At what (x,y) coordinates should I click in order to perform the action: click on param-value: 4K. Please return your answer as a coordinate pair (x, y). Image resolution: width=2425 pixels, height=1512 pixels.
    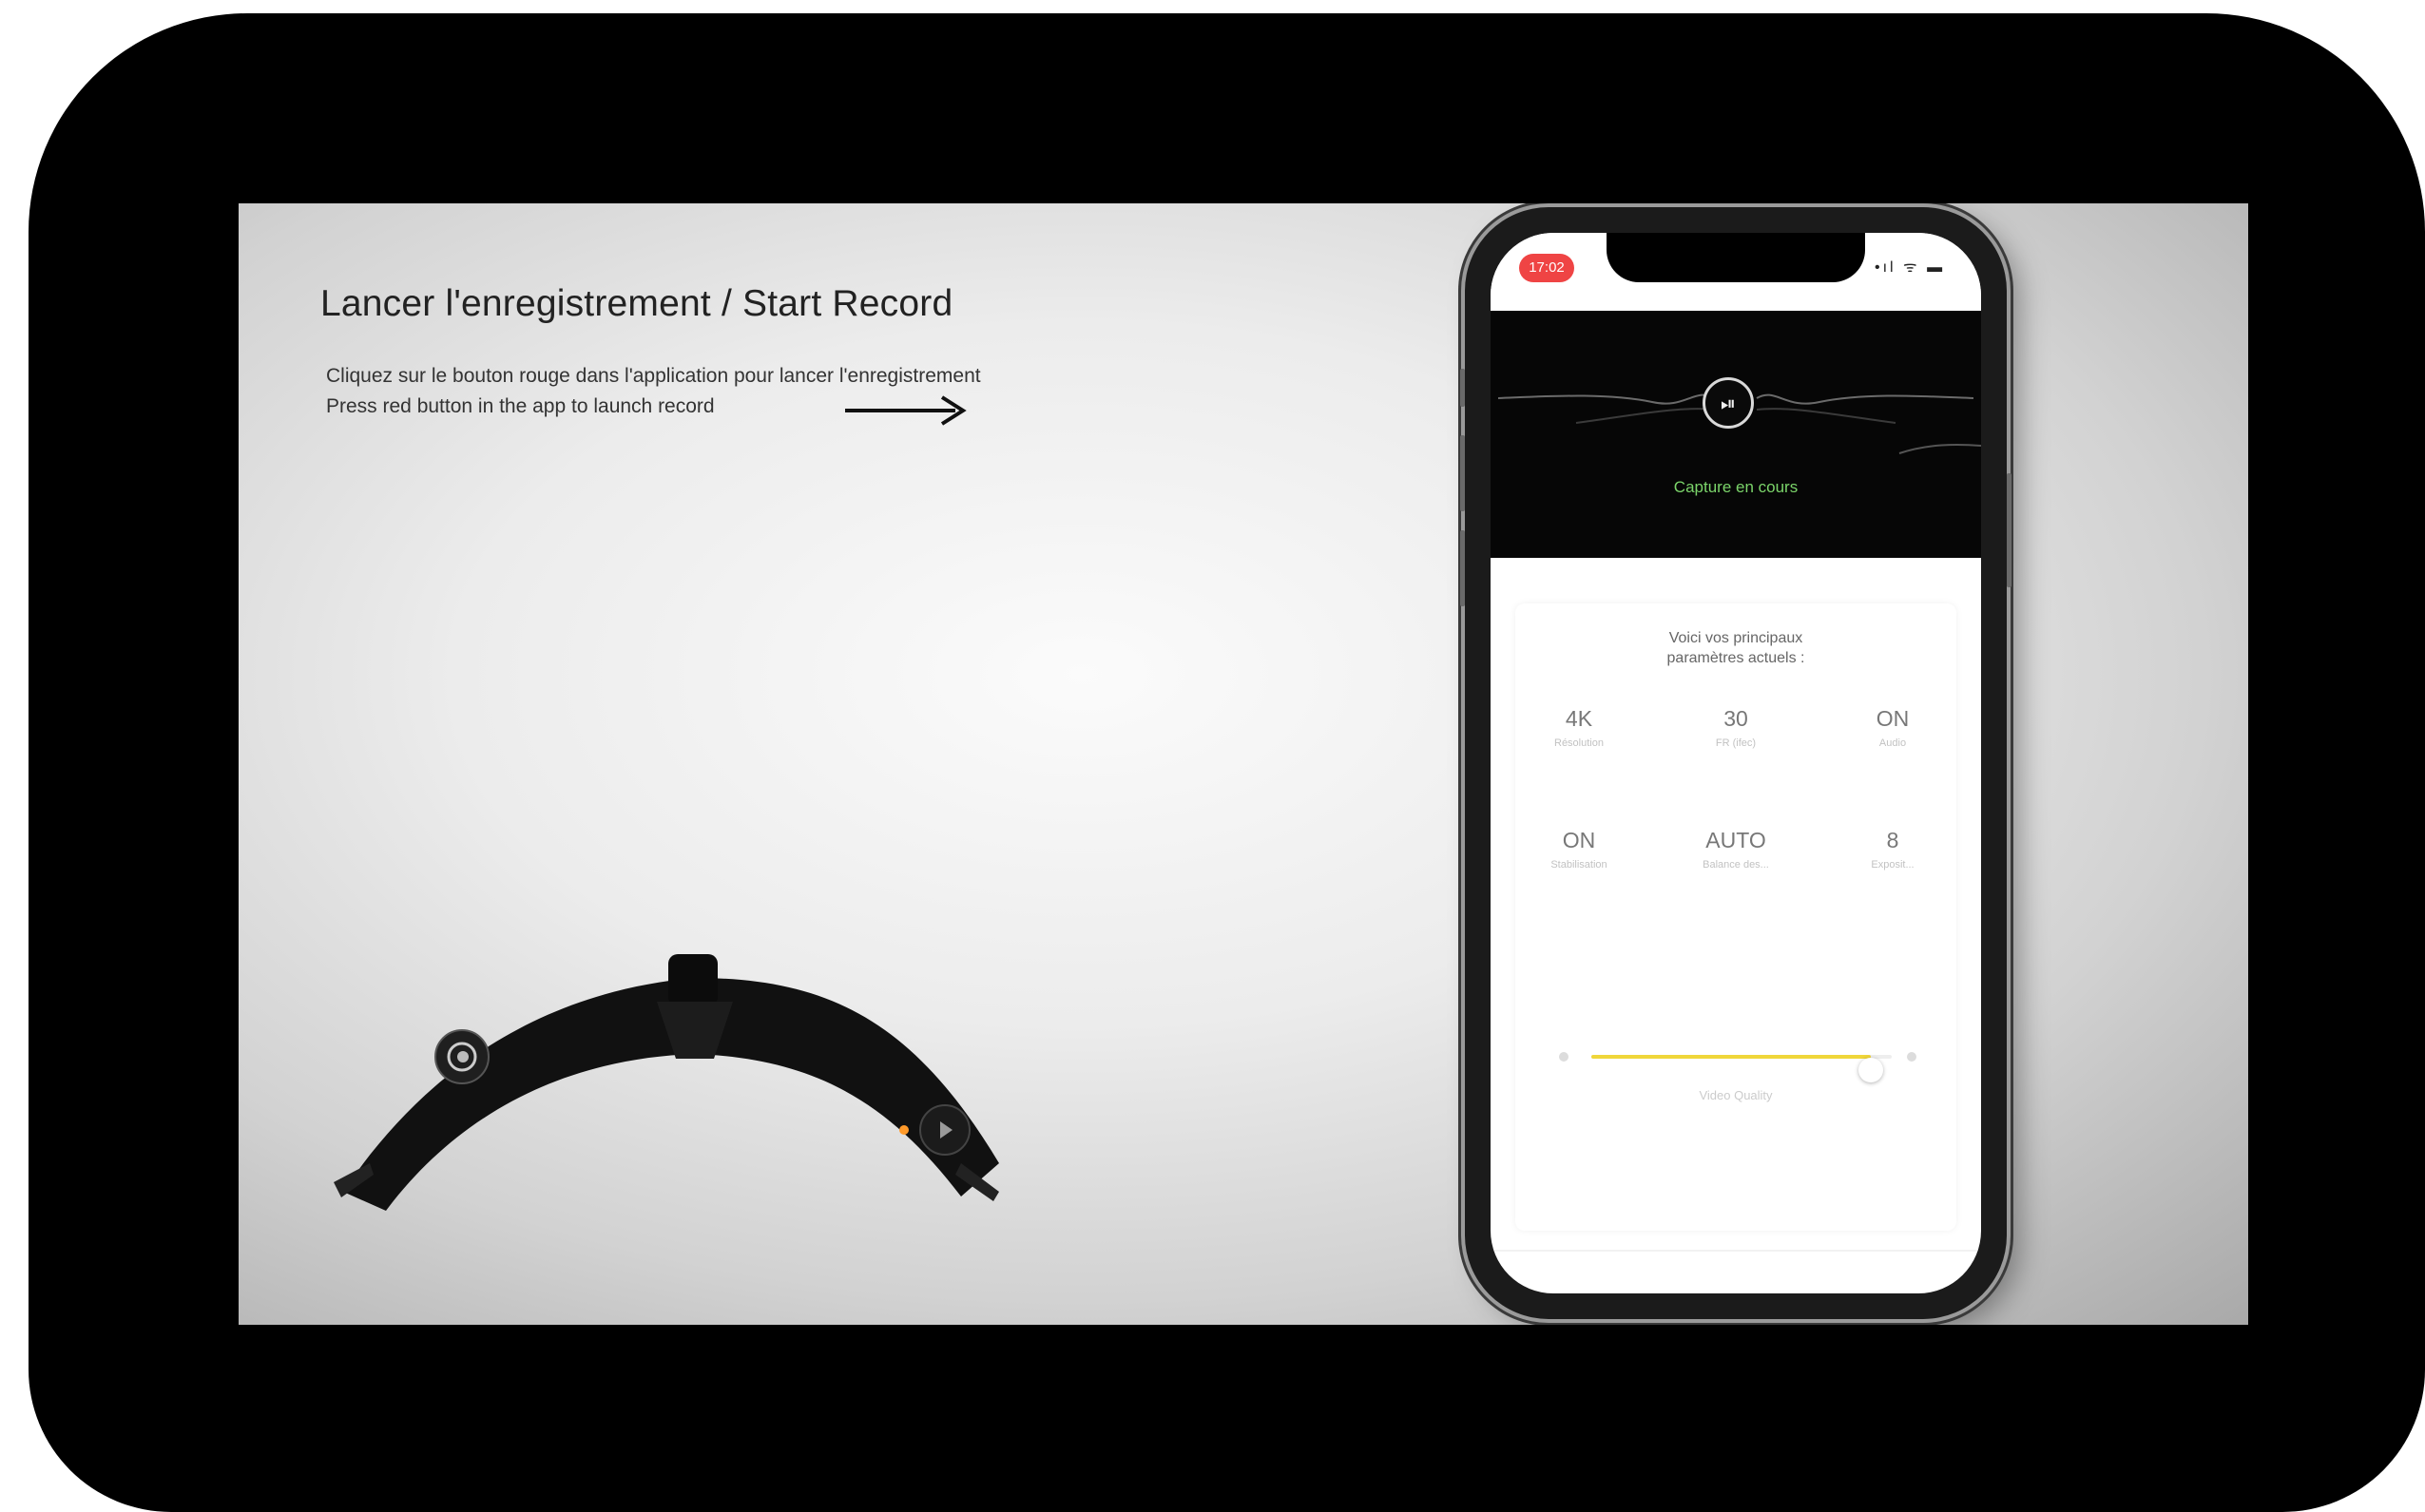
    Looking at the image, I should click on (1579, 718).